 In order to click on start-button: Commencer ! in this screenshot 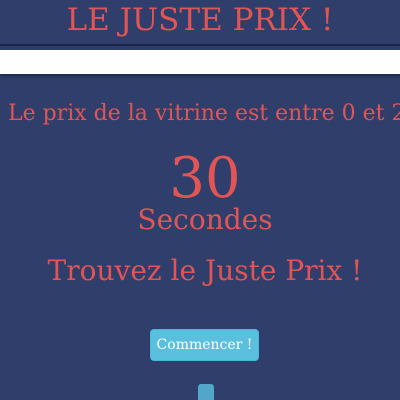, I will do `click(204, 345)`.